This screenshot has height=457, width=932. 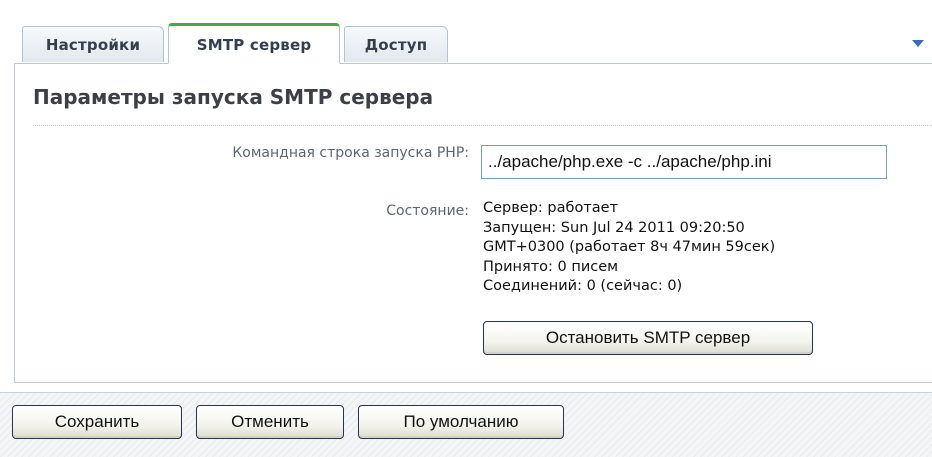 I want to click on cmd-label: Командная строка запуска PHP:, so click(x=350, y=153).